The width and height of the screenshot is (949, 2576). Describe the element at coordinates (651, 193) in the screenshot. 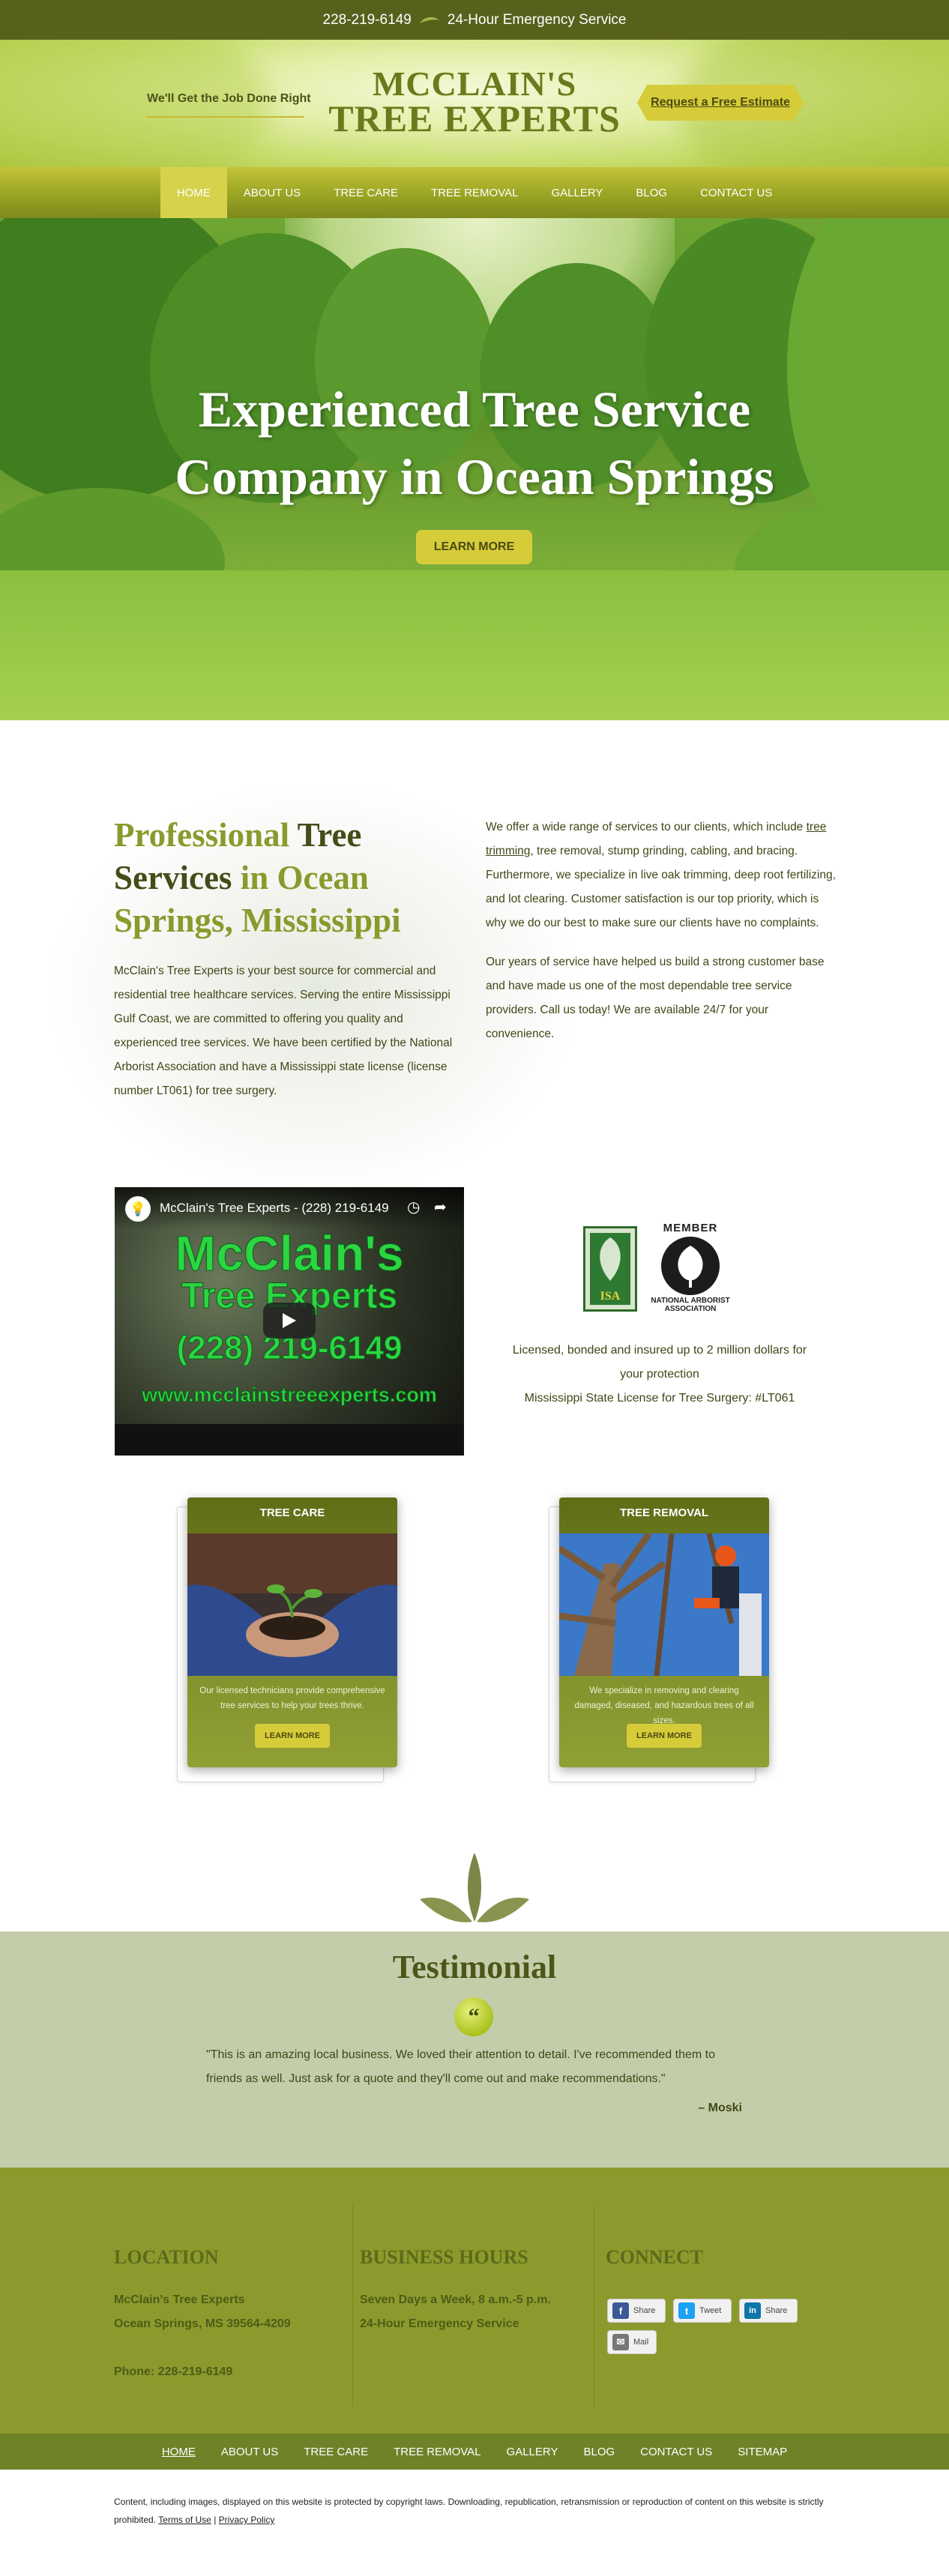

I see `nav-item-blog: BLOG` at that location.